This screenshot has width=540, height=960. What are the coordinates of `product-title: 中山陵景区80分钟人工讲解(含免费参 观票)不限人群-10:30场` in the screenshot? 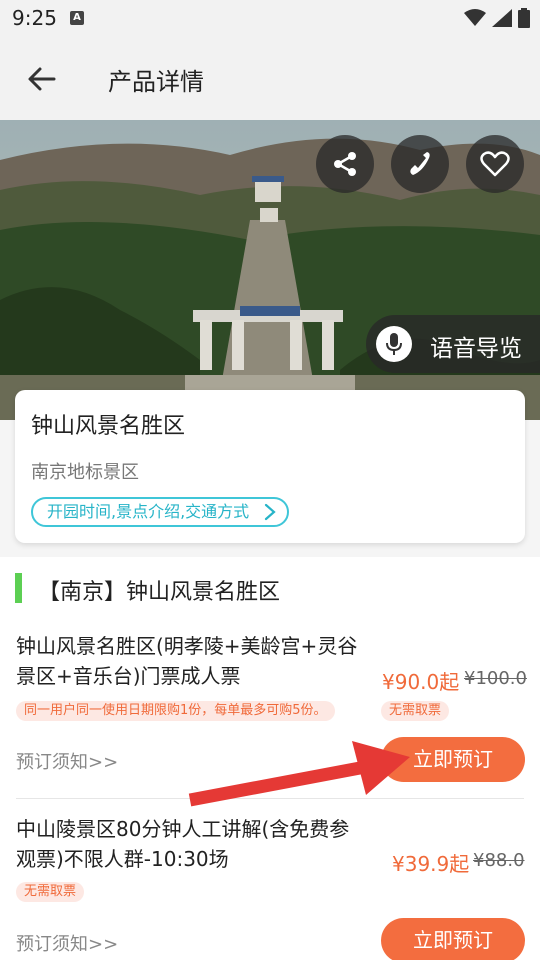 It's located at (183, 844).